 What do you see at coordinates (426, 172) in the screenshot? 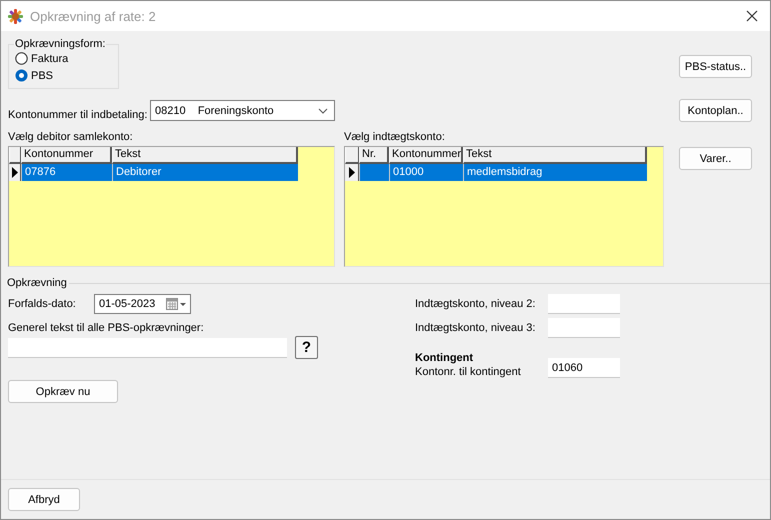
I see `table-cell: 01000` at bounding box center [426, 172].